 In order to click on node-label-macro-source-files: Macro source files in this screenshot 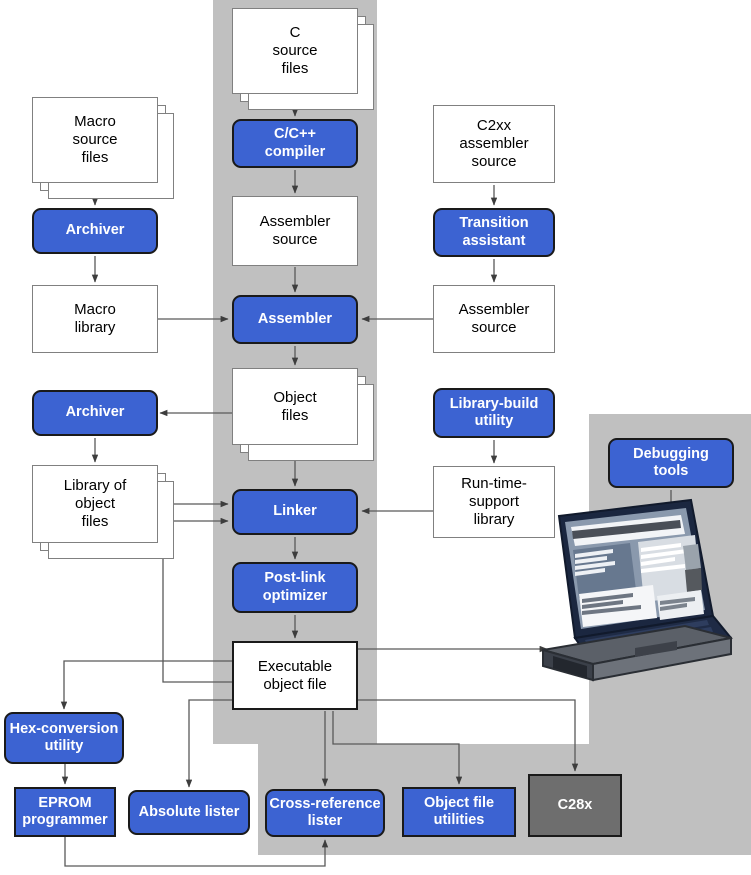, I will do `click(95, 139)`.